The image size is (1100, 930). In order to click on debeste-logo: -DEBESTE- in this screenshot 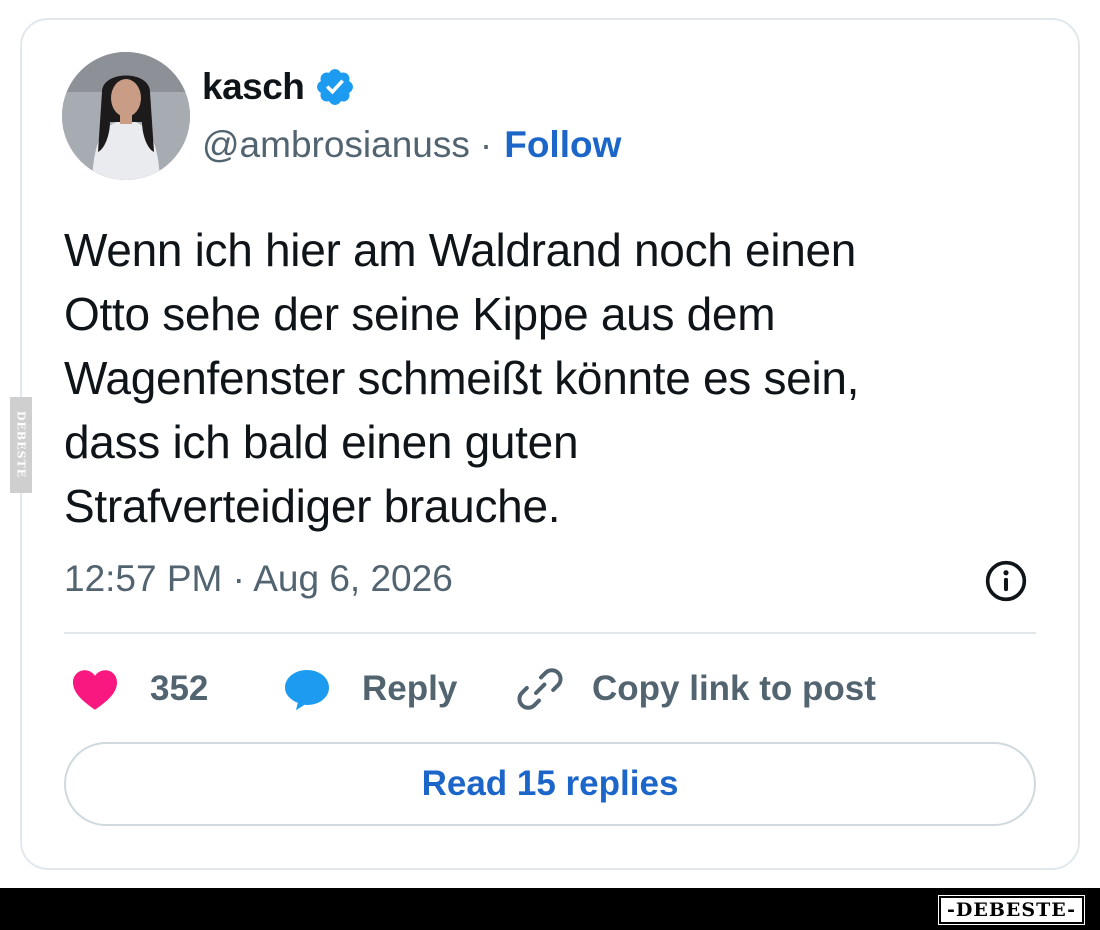, I will do `click(1011, 910)`.